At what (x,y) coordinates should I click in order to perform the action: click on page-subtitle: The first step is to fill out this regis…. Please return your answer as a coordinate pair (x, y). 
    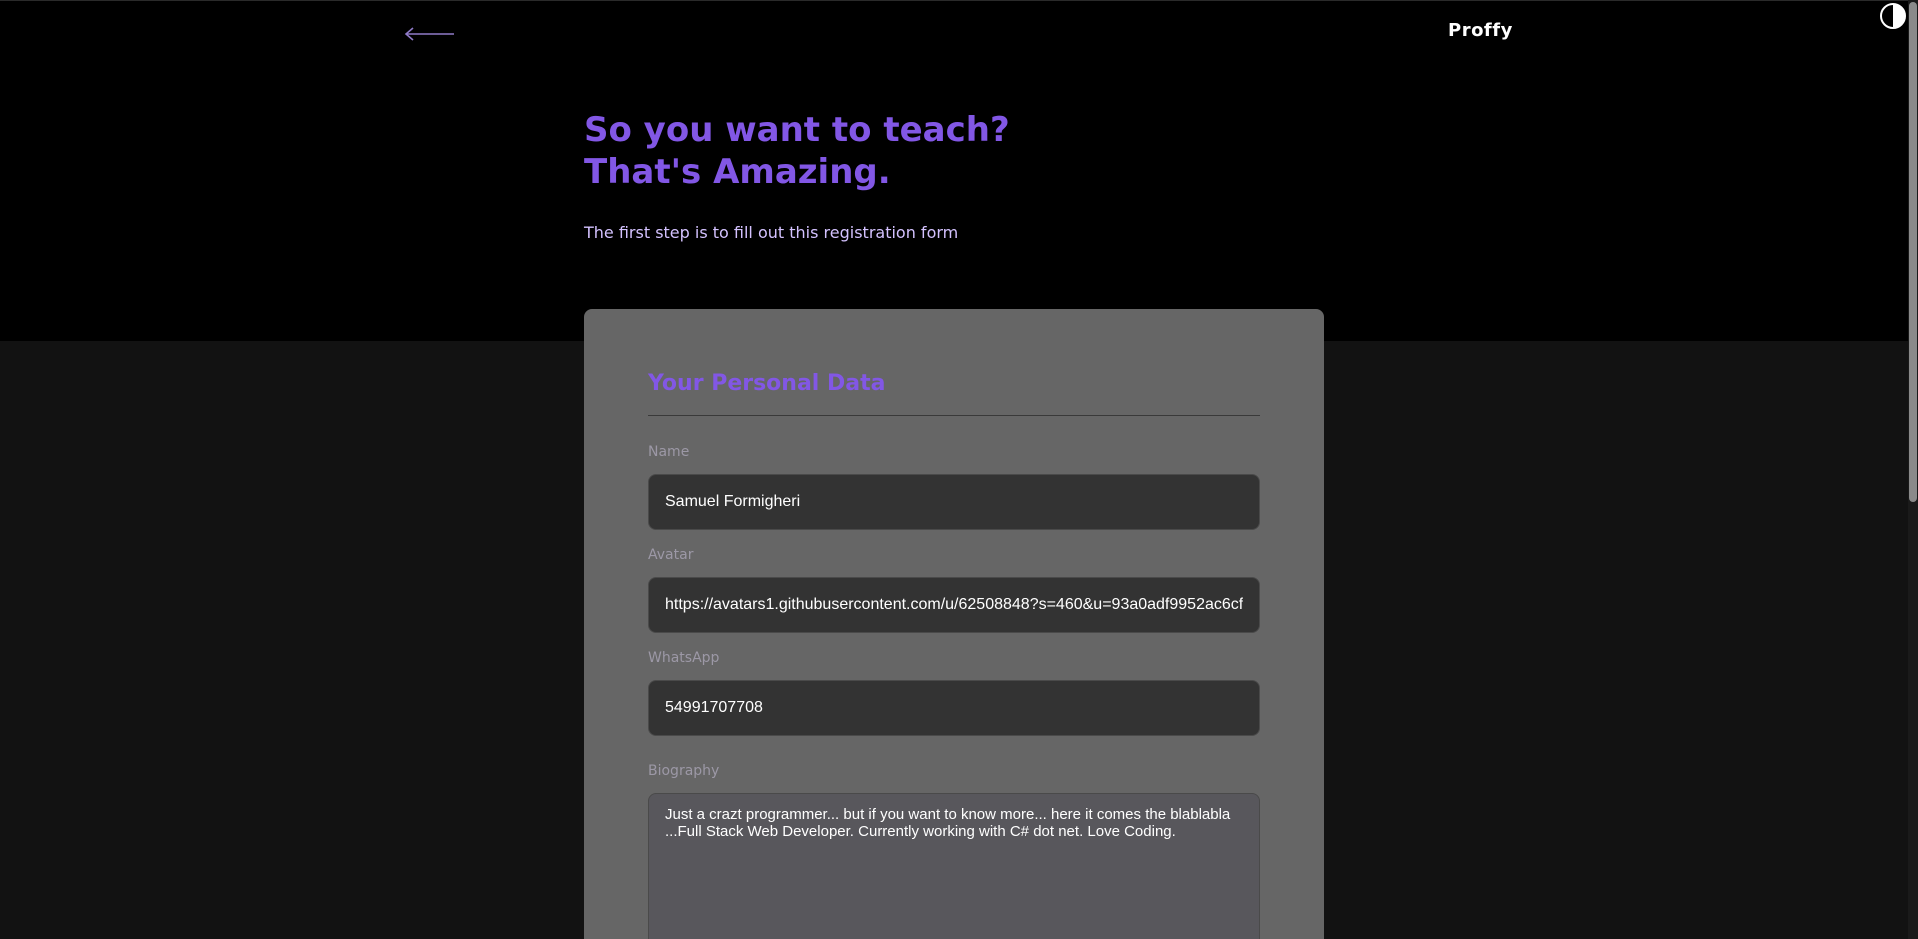
    Looking at the image, I should click on (771, 232).